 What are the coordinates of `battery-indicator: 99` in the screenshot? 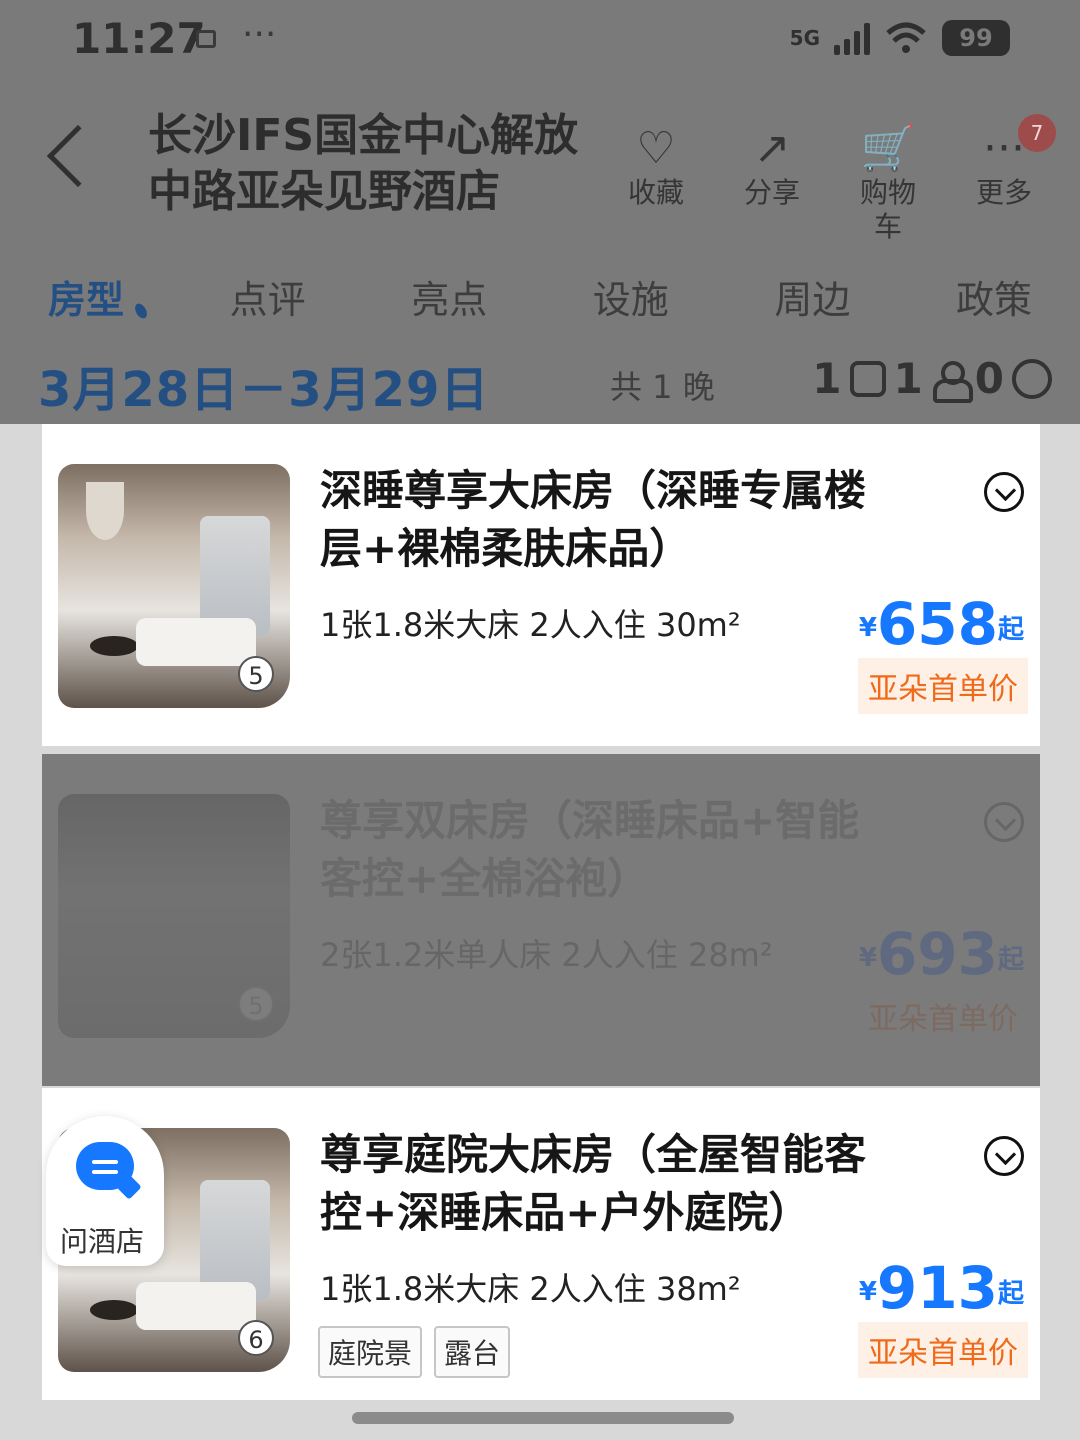 It's located at (976, 38).